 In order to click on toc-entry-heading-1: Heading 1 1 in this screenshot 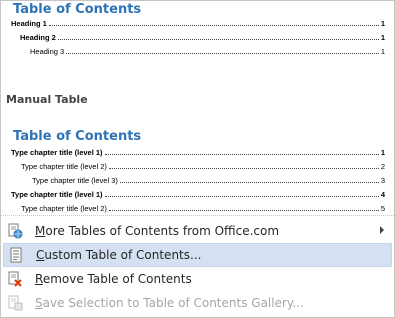, I will do `click(198, 23)`.